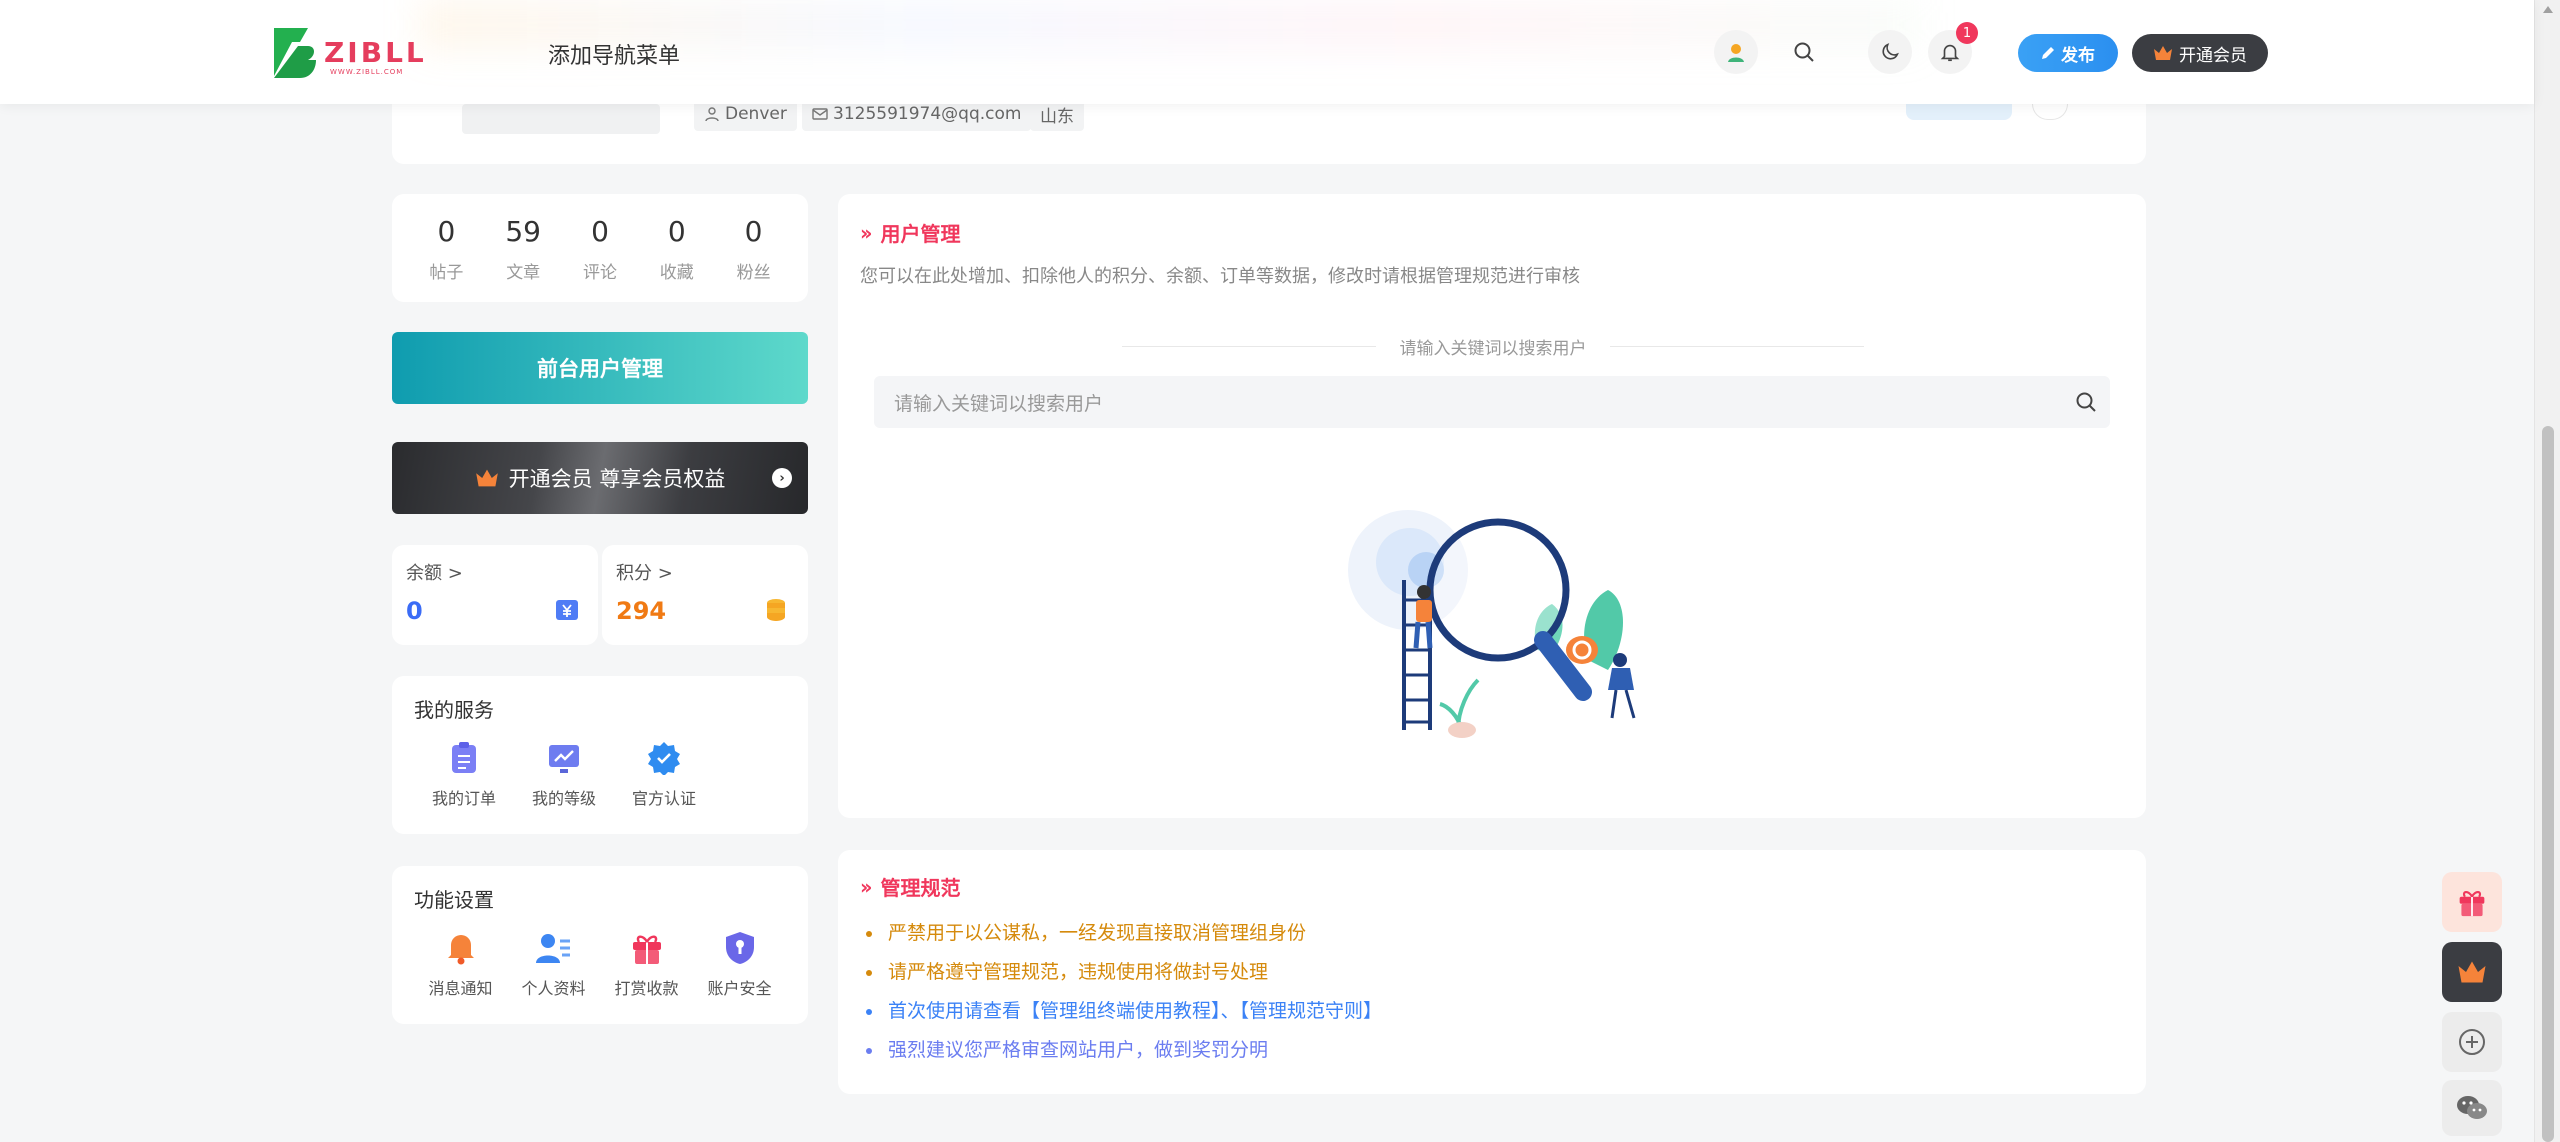 This screenshot has width=2560, height=1142. Describe the element at coordinates (454, 900) in the screenshot. I see `settings-title: 功能设置` at that location.